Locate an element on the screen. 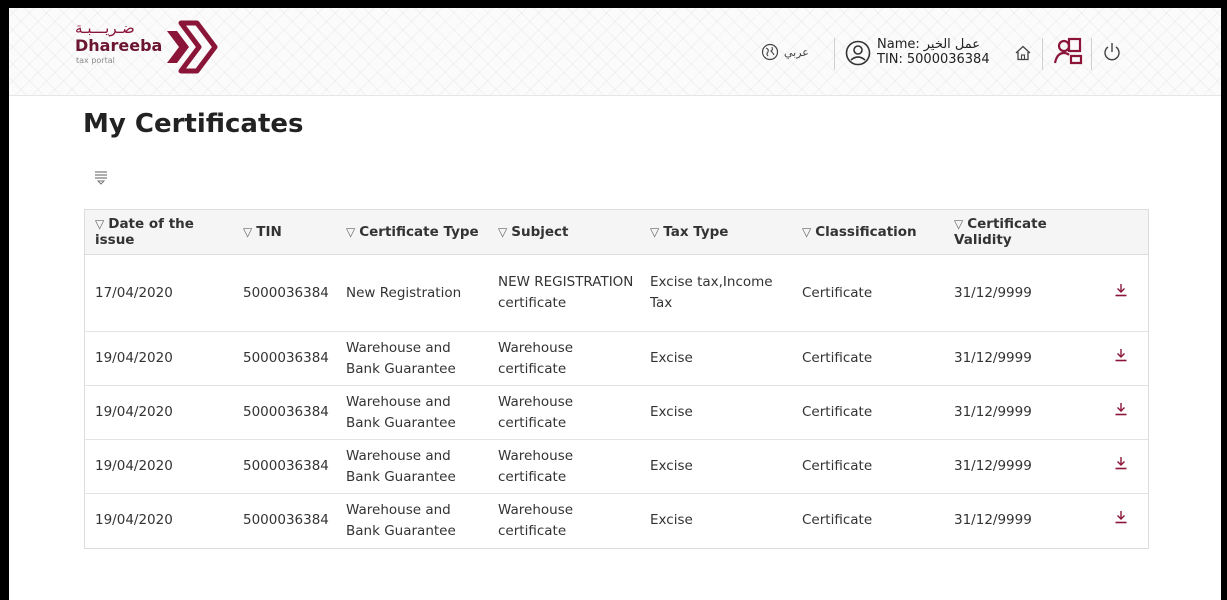  column-header-validity: ▽ Certificate Validity is located at coordinates (1019, 232).